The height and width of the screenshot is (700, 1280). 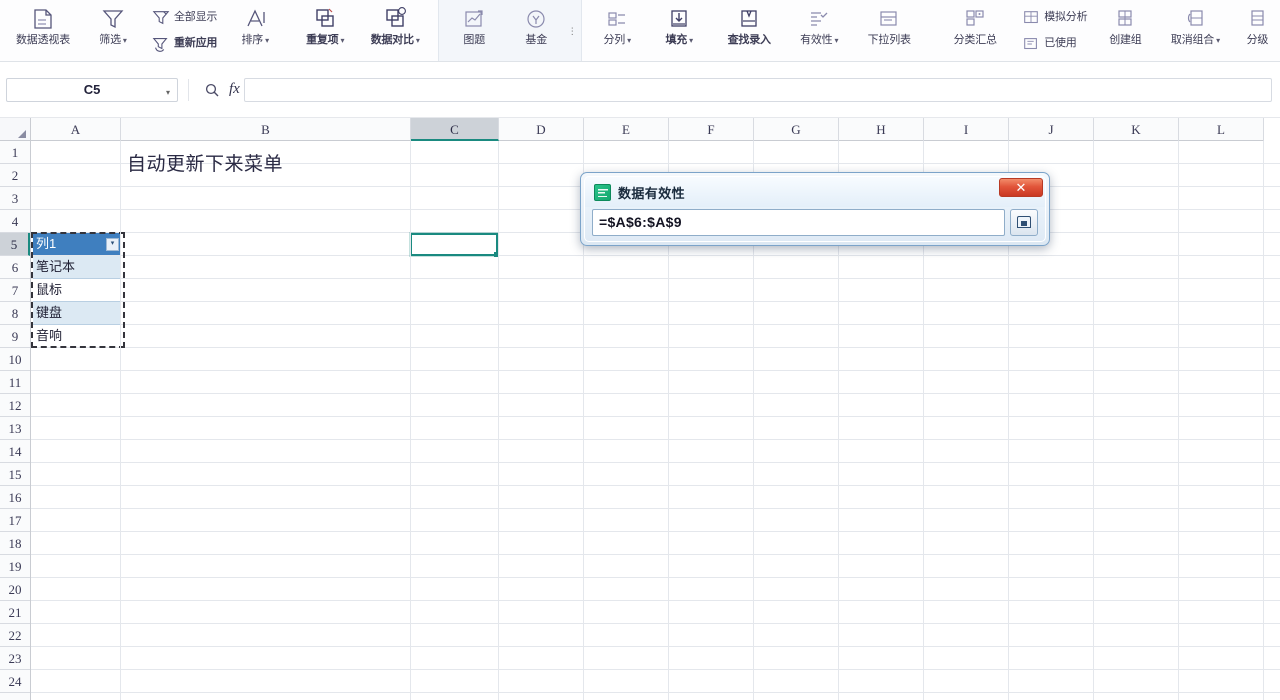 I want to click on ribbon-button-fill: 填充 ▾, so click(x=679, y=30).